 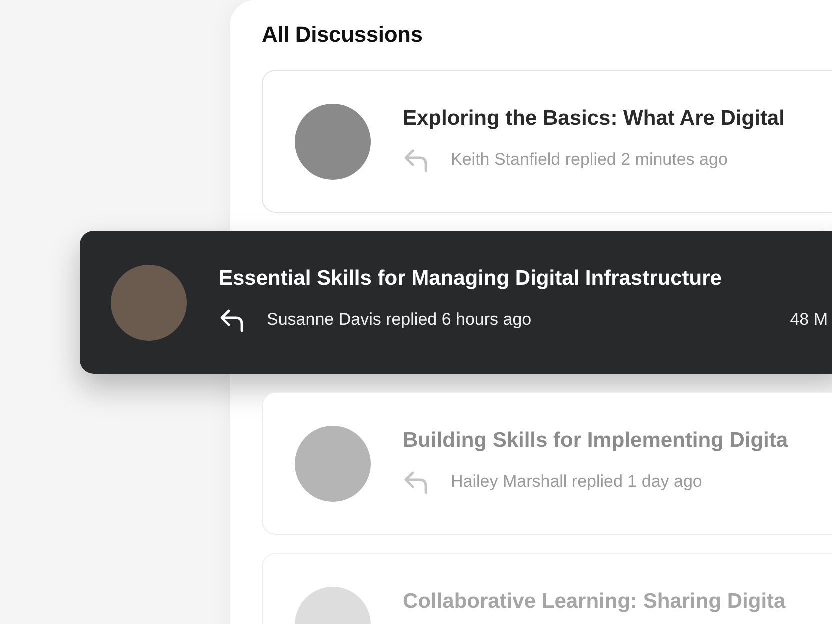 I want to click on reply-activity-text: Hailey Marshall replied 1 day ago, so click(x=576, y=482).